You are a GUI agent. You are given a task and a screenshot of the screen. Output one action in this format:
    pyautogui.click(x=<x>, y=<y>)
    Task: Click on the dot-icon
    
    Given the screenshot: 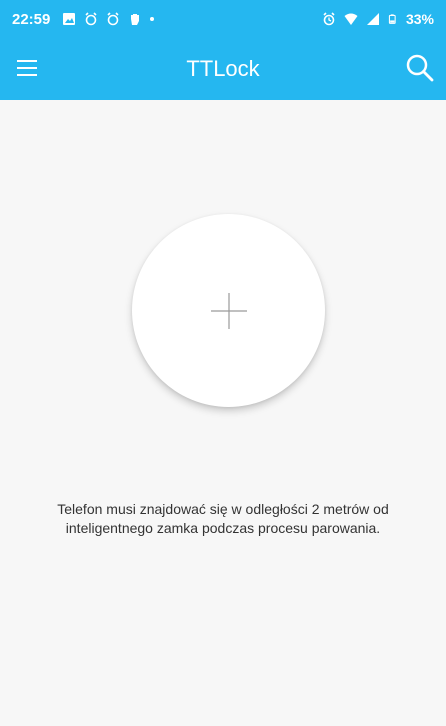 What is the action you would take?
    pyautogui.click(x=152, y=19)
    